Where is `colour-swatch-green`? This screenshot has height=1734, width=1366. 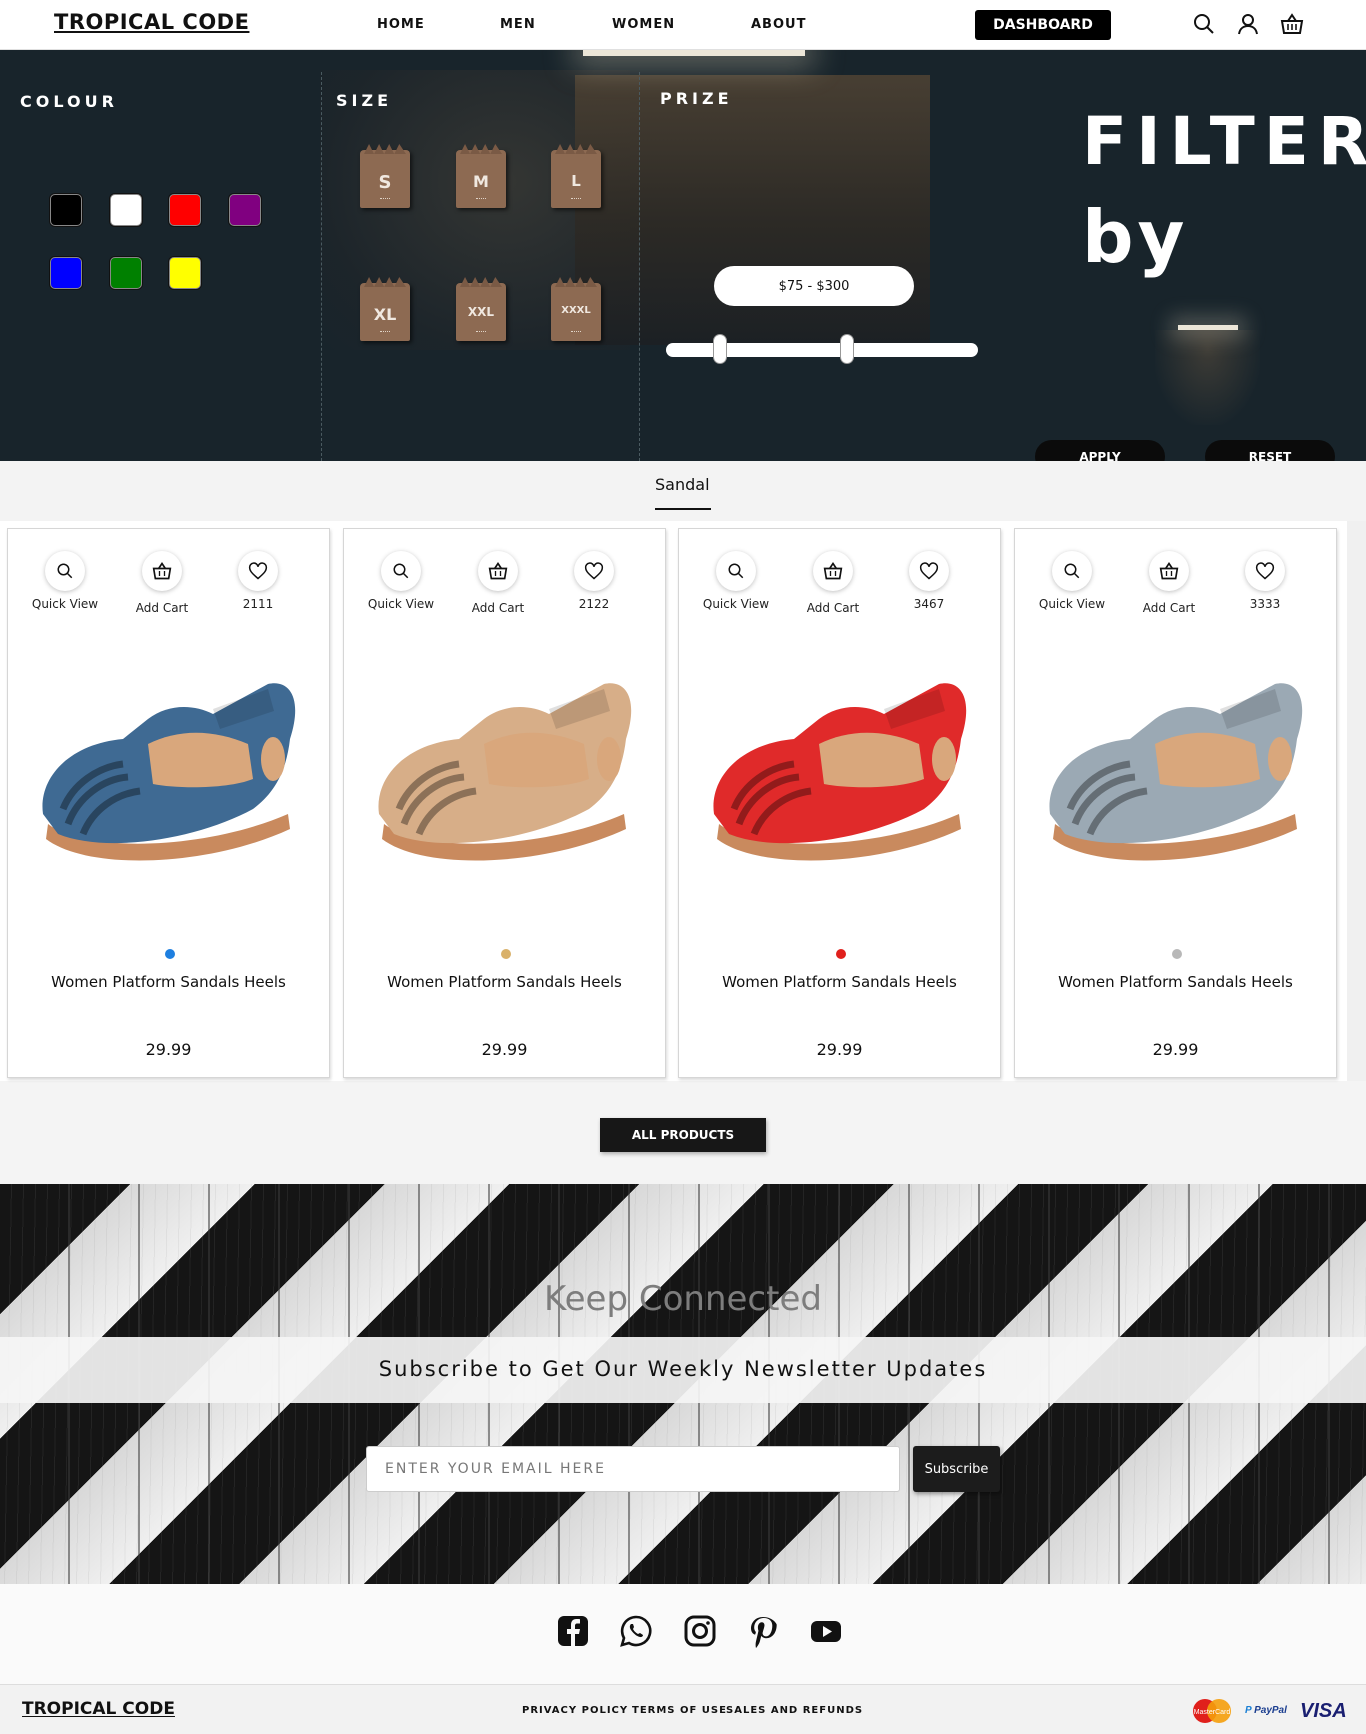 colour-swatch-green is located at coordinates (126, 273).